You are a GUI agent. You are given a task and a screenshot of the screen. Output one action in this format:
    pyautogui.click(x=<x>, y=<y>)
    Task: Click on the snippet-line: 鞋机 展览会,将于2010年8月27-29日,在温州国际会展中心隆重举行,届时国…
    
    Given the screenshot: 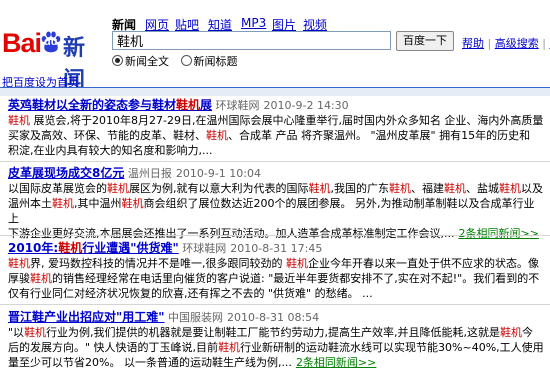 What is the action you would take?
    pyautogui.click(x=276, y=120)
    